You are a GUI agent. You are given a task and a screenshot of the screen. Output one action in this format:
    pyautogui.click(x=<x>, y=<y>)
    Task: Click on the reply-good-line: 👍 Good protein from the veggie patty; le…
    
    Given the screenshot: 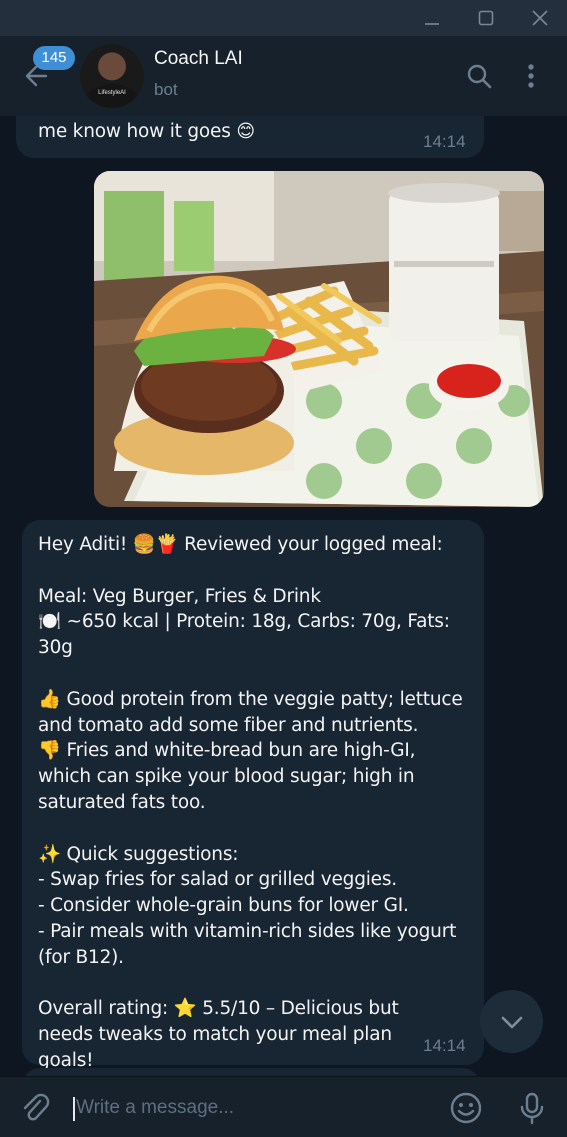 What is the action you would take?
    pyautogui.click(x=253, y=712)
    